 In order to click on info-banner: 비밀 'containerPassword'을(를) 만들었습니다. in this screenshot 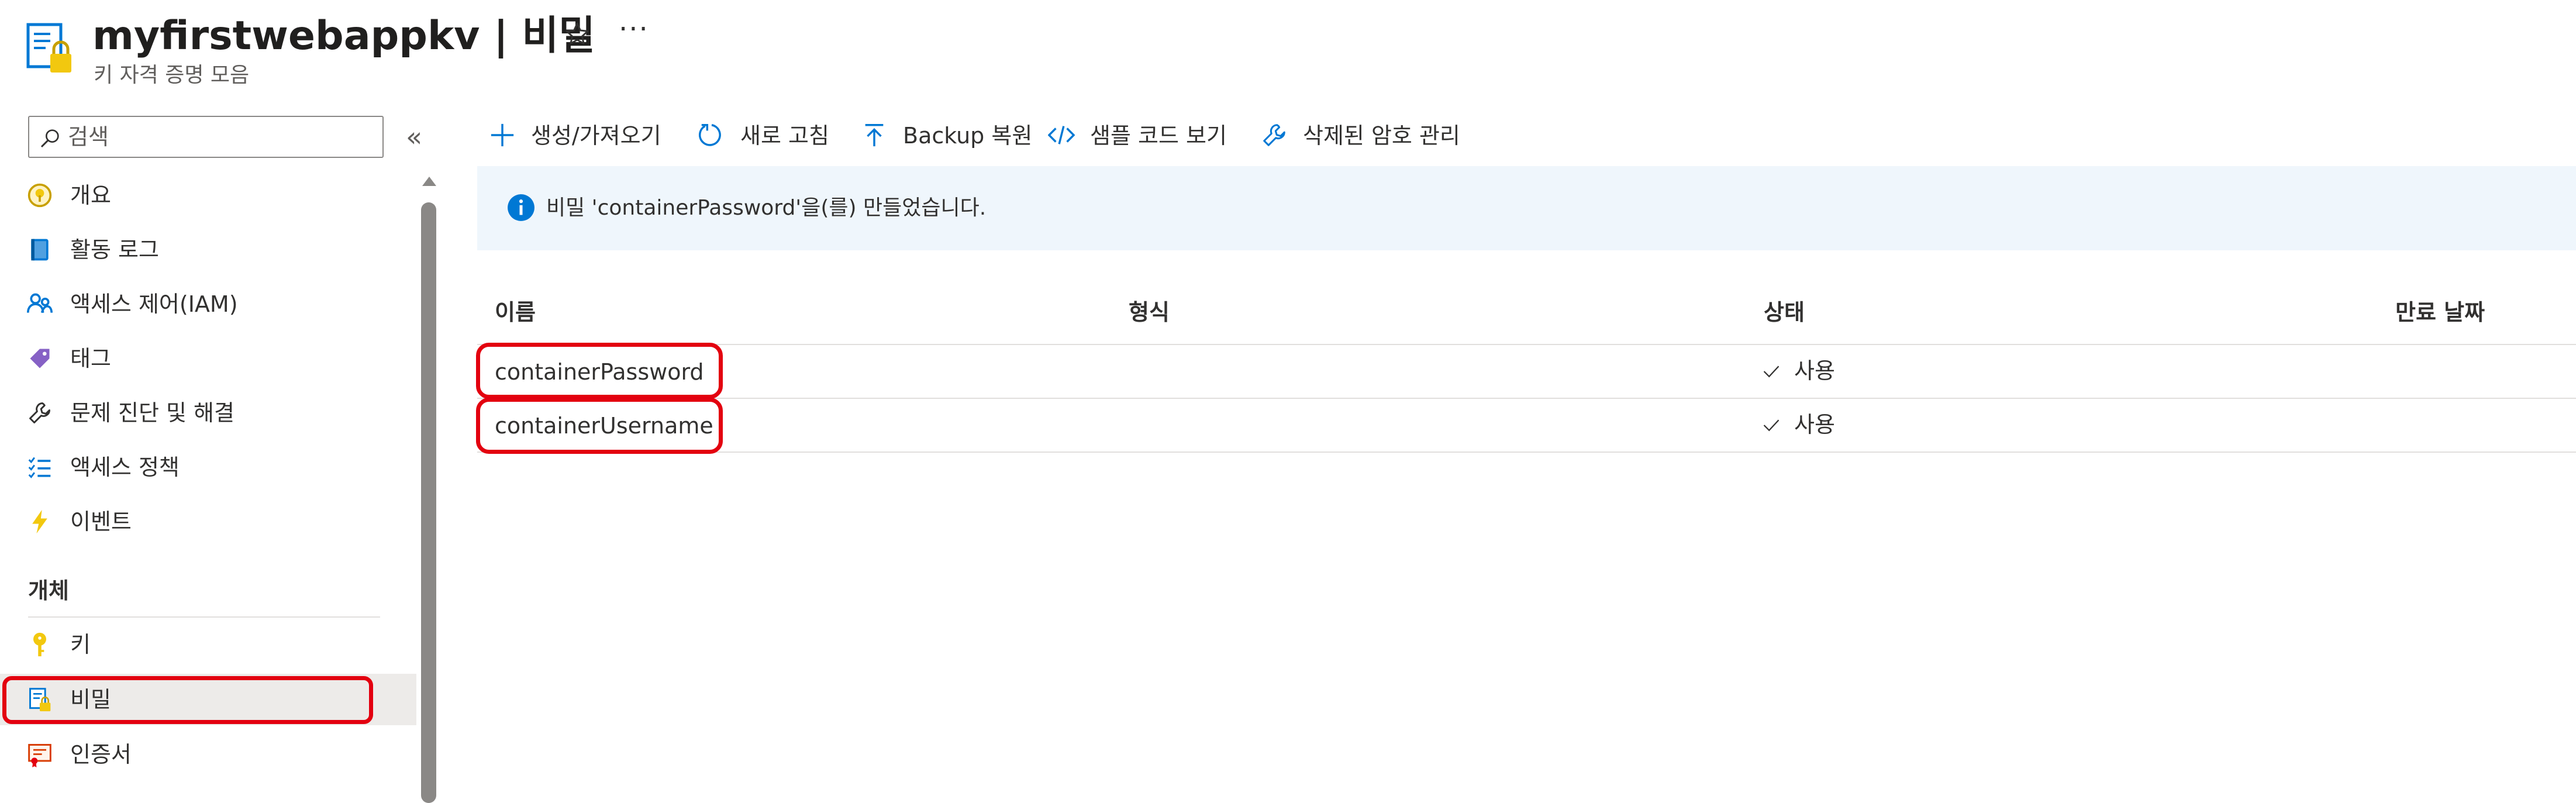, I will do `click(1527, 208)`.